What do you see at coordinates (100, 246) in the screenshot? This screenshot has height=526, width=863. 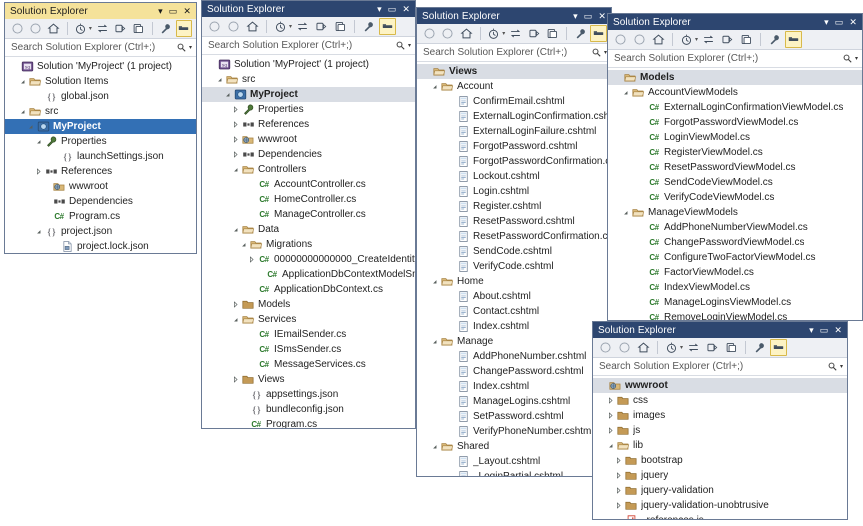 I see `tree-item: project.lock.json` at bounding box center [100, 246].